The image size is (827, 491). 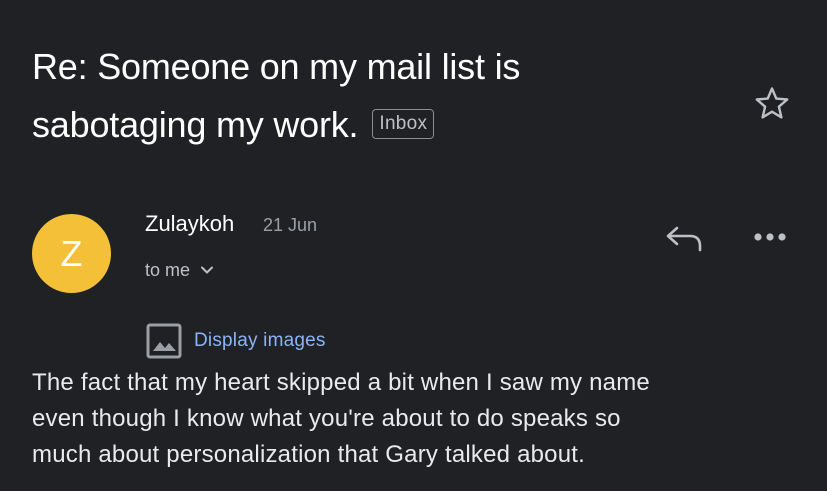 What do you see at coordinates (189, 224) in the screenshot?
I see `sender-name: Zulaykoh` at bounding box center [189, 224].